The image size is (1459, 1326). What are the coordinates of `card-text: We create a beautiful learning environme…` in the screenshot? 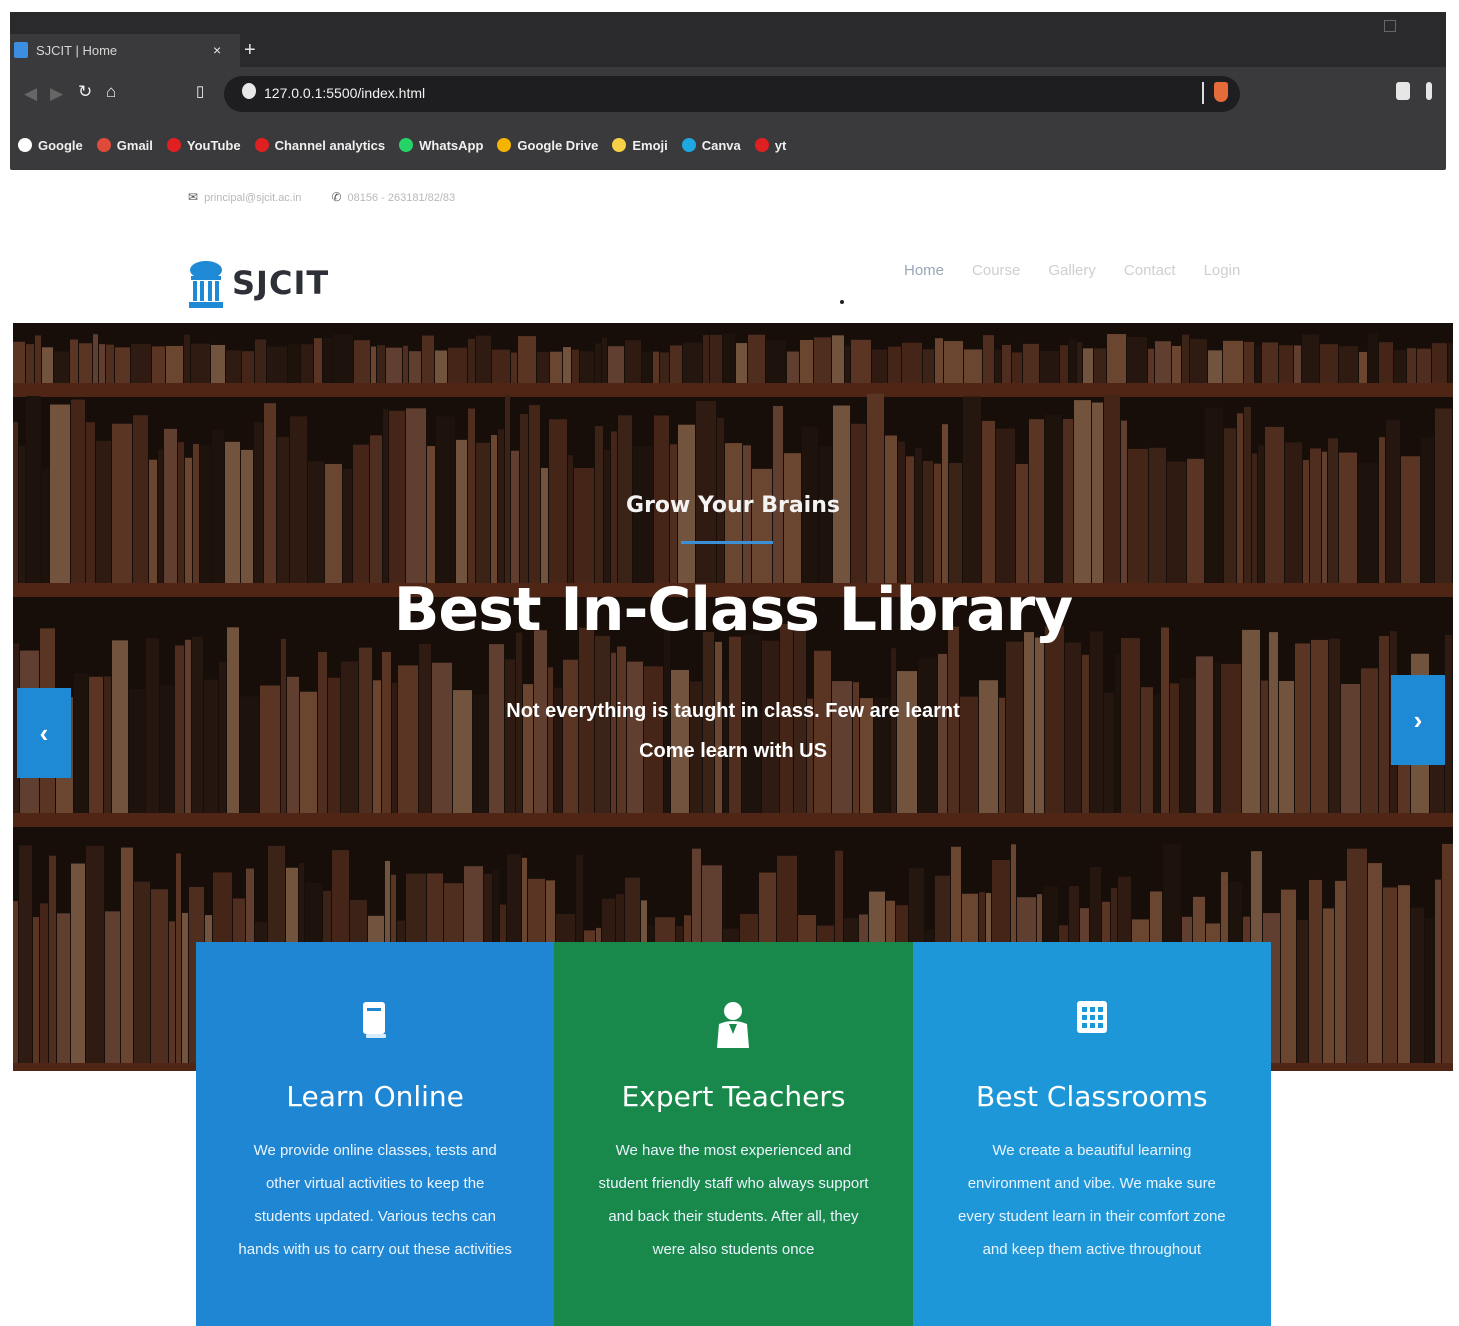 It's located at (1092, 1200).